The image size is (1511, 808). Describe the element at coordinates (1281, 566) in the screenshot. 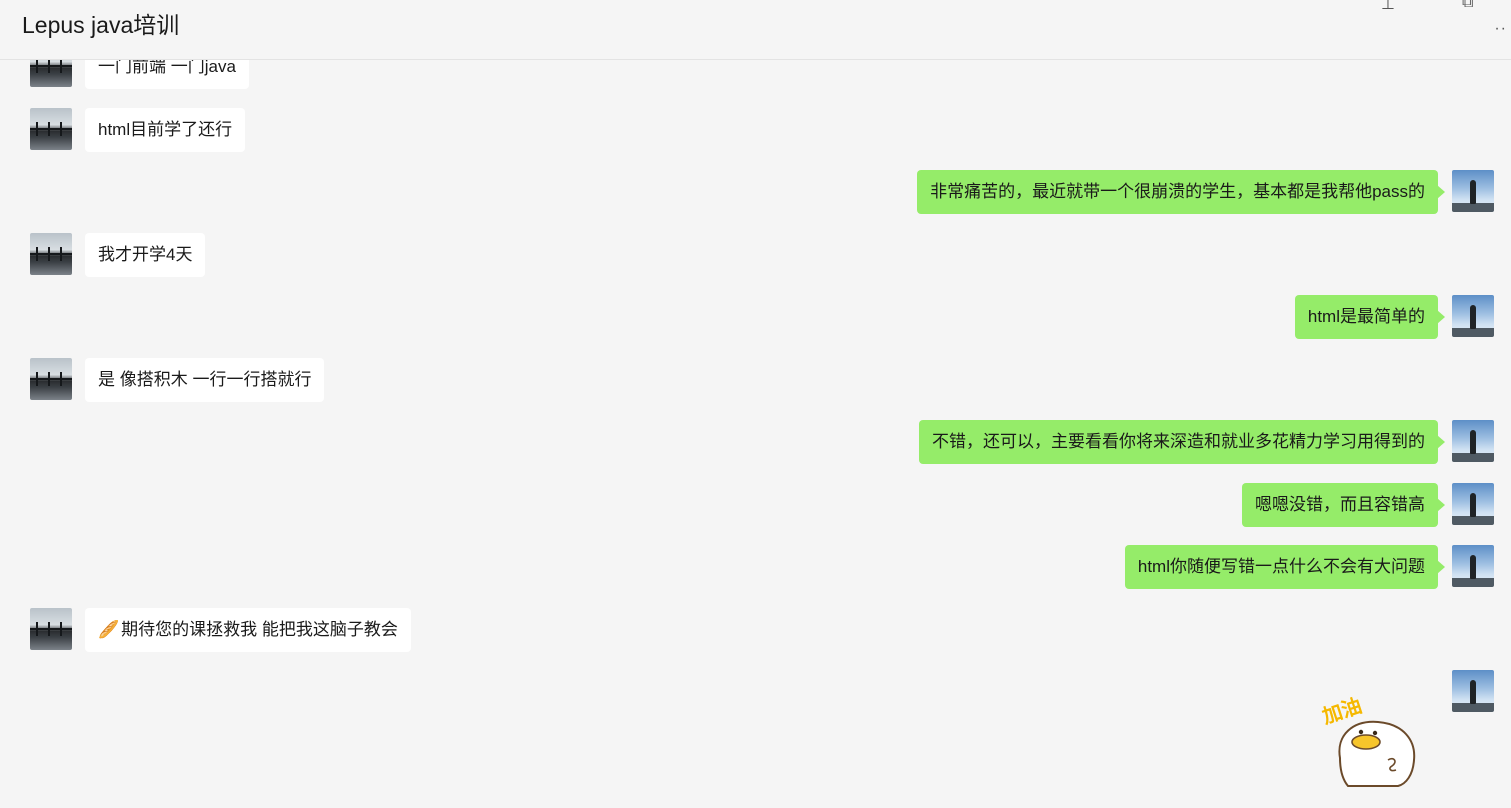

I see `message-text: html你随便写错一点什么不会有大问题` at that location.